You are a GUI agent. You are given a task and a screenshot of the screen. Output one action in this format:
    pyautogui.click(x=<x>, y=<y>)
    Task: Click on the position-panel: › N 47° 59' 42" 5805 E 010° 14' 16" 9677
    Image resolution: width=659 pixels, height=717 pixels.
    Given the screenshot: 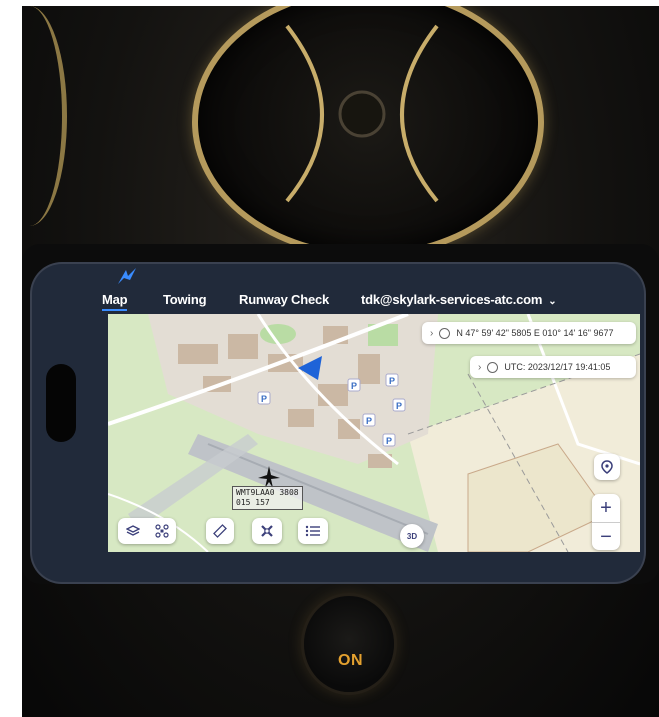 What is the action you would take?
    pyautogui.click(x=529, y=333)
    